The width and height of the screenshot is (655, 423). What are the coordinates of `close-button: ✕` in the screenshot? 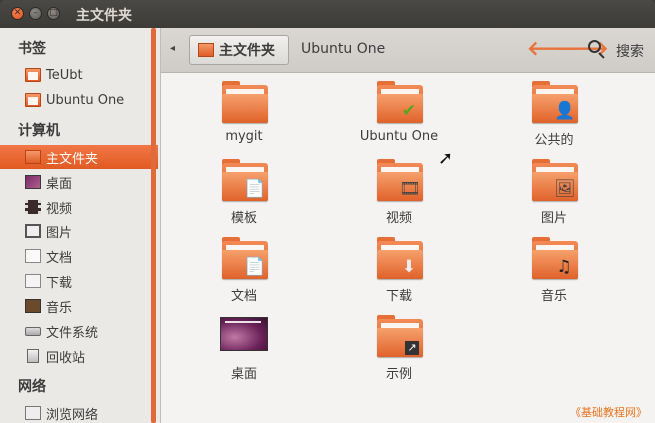 It's located at (17, 13).